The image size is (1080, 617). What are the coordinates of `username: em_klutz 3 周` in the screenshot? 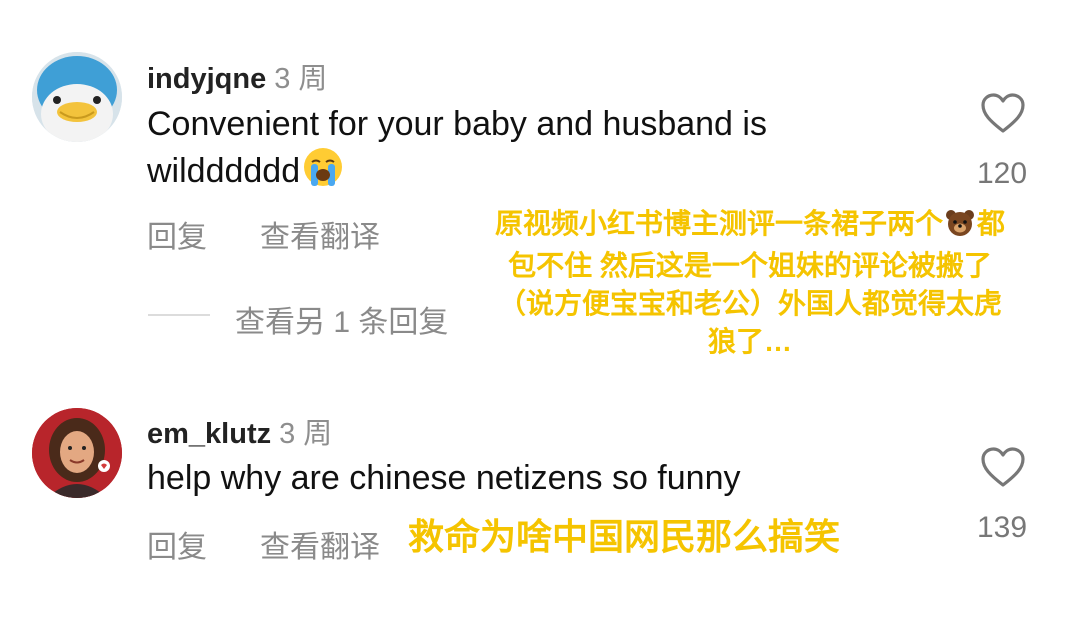 It's located at (239, 431).